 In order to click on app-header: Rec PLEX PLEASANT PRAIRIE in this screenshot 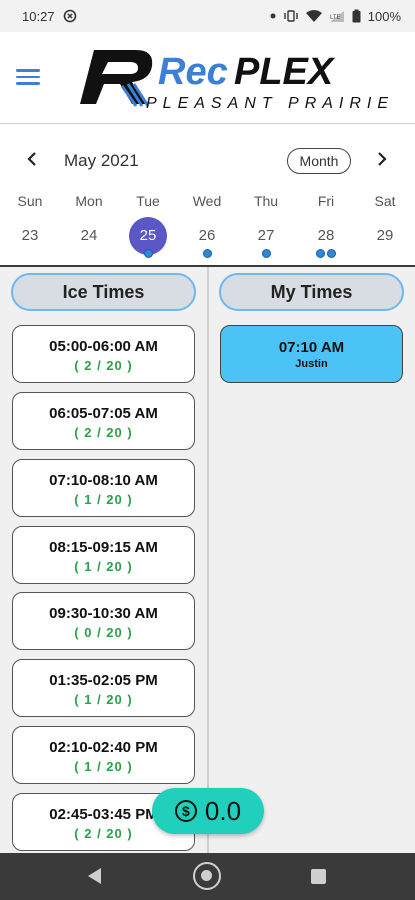, I will do `click(207, 78)`.